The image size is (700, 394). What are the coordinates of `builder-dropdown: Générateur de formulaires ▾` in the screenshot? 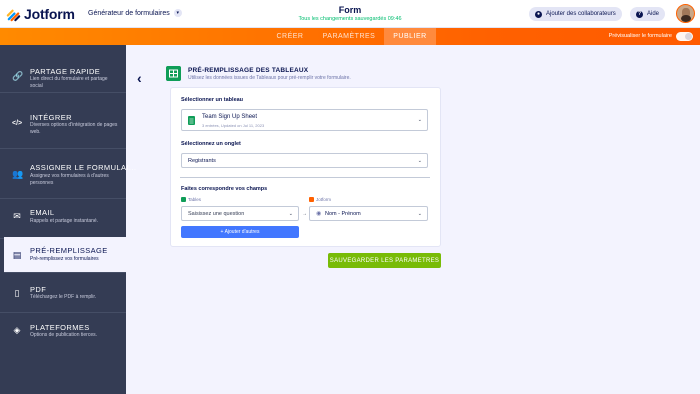 It's located at (135, 13).